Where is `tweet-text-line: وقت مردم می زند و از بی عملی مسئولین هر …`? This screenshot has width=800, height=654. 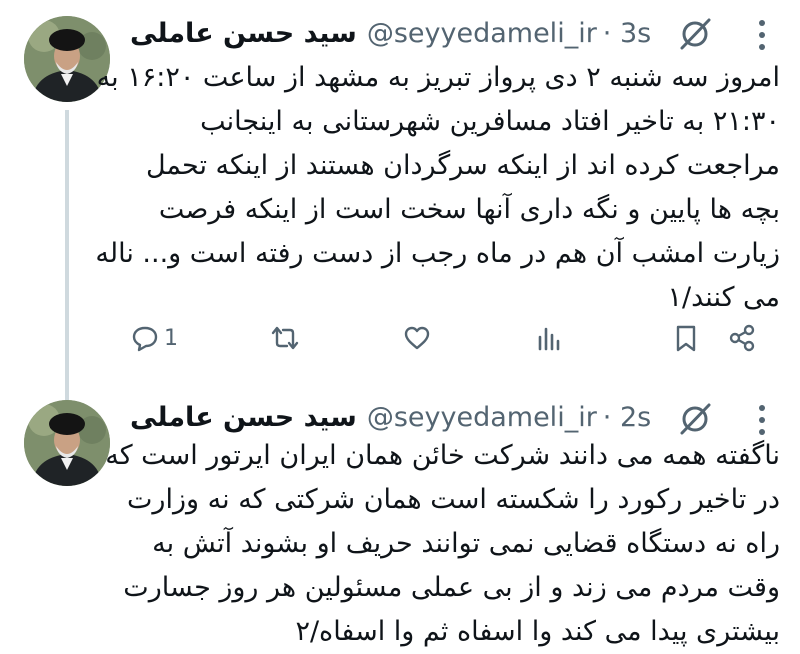
tweet-text-line: وقت مردم می زند و از بی عملی مسئولین هر … is located at coordinates (451, 587).